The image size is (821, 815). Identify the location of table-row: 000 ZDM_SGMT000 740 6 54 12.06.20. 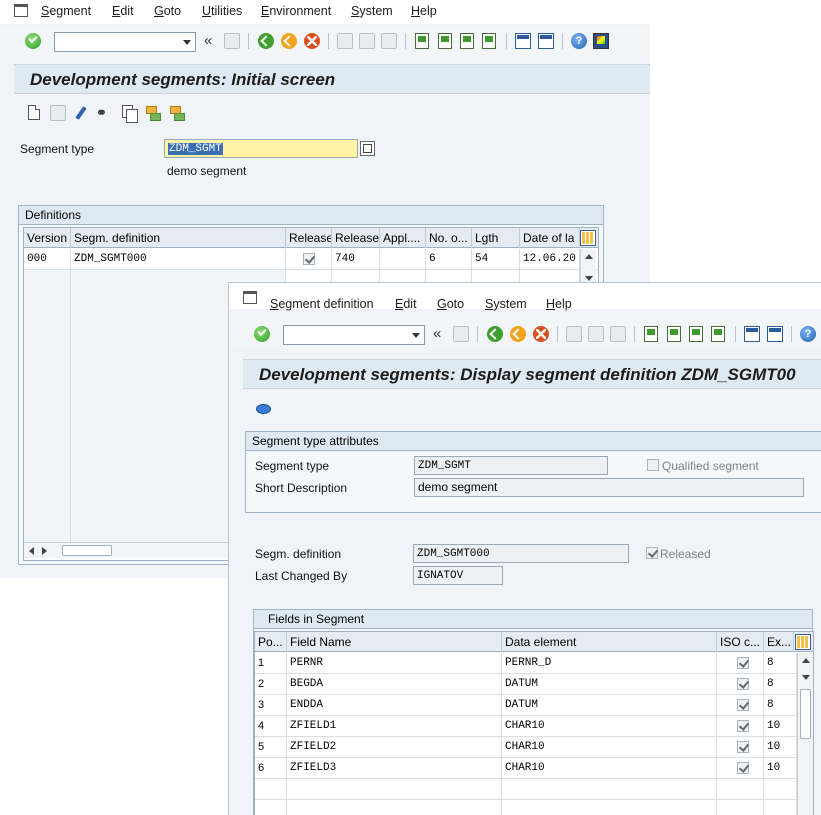
(311, 259).